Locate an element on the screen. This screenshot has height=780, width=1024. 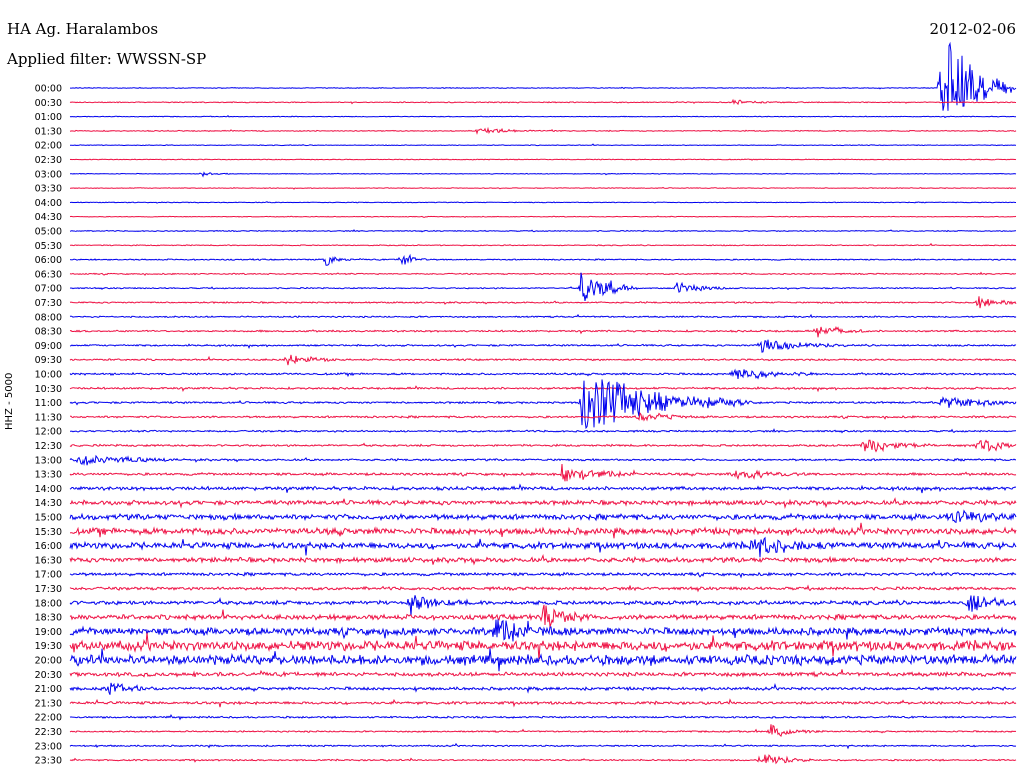
time-tick-label: 09:30 is located at coordinates (48, 360).